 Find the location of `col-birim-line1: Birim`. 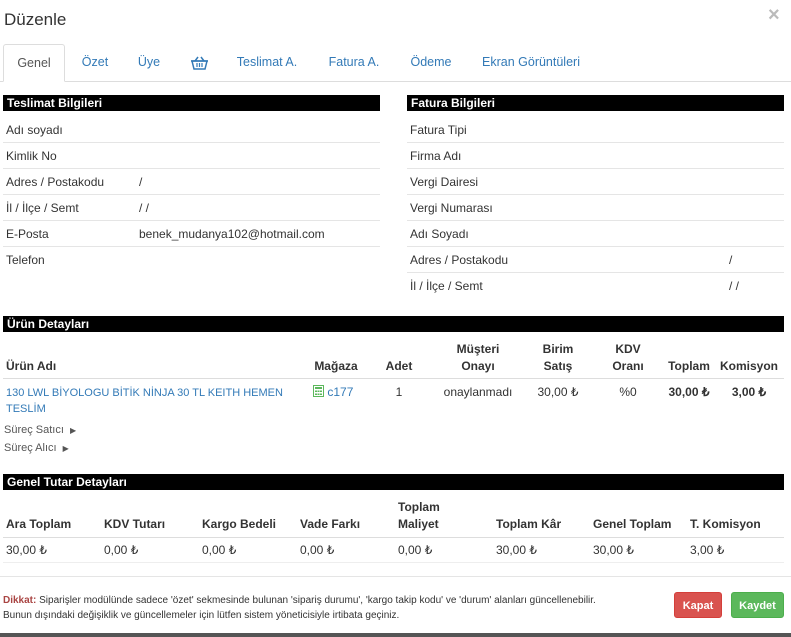

col-birim-line1: Birim is located at coordinates (558, 349).